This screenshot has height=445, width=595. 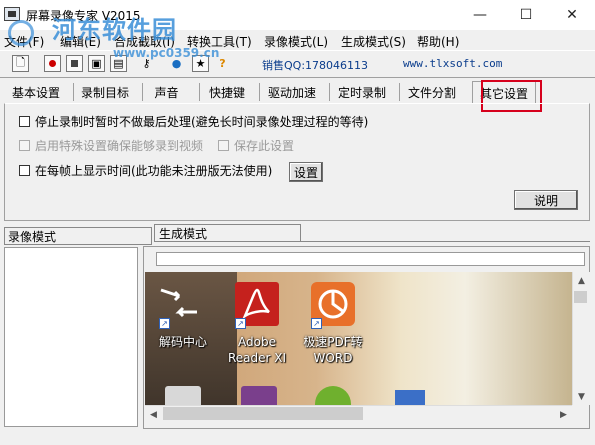 I want to click on menu-generate-mode: 生成模式(S), so click(x=373, y=41).